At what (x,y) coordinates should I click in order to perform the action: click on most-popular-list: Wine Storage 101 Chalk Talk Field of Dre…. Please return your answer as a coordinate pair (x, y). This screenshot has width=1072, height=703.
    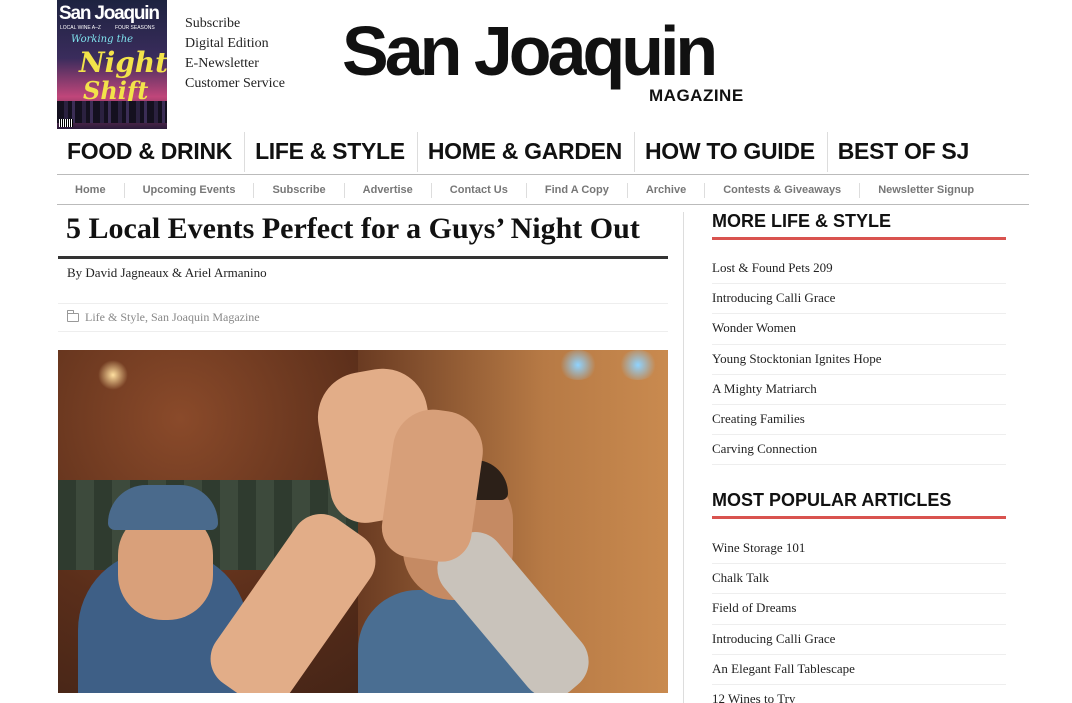
    Looking at the image, I should click on (859, 618).